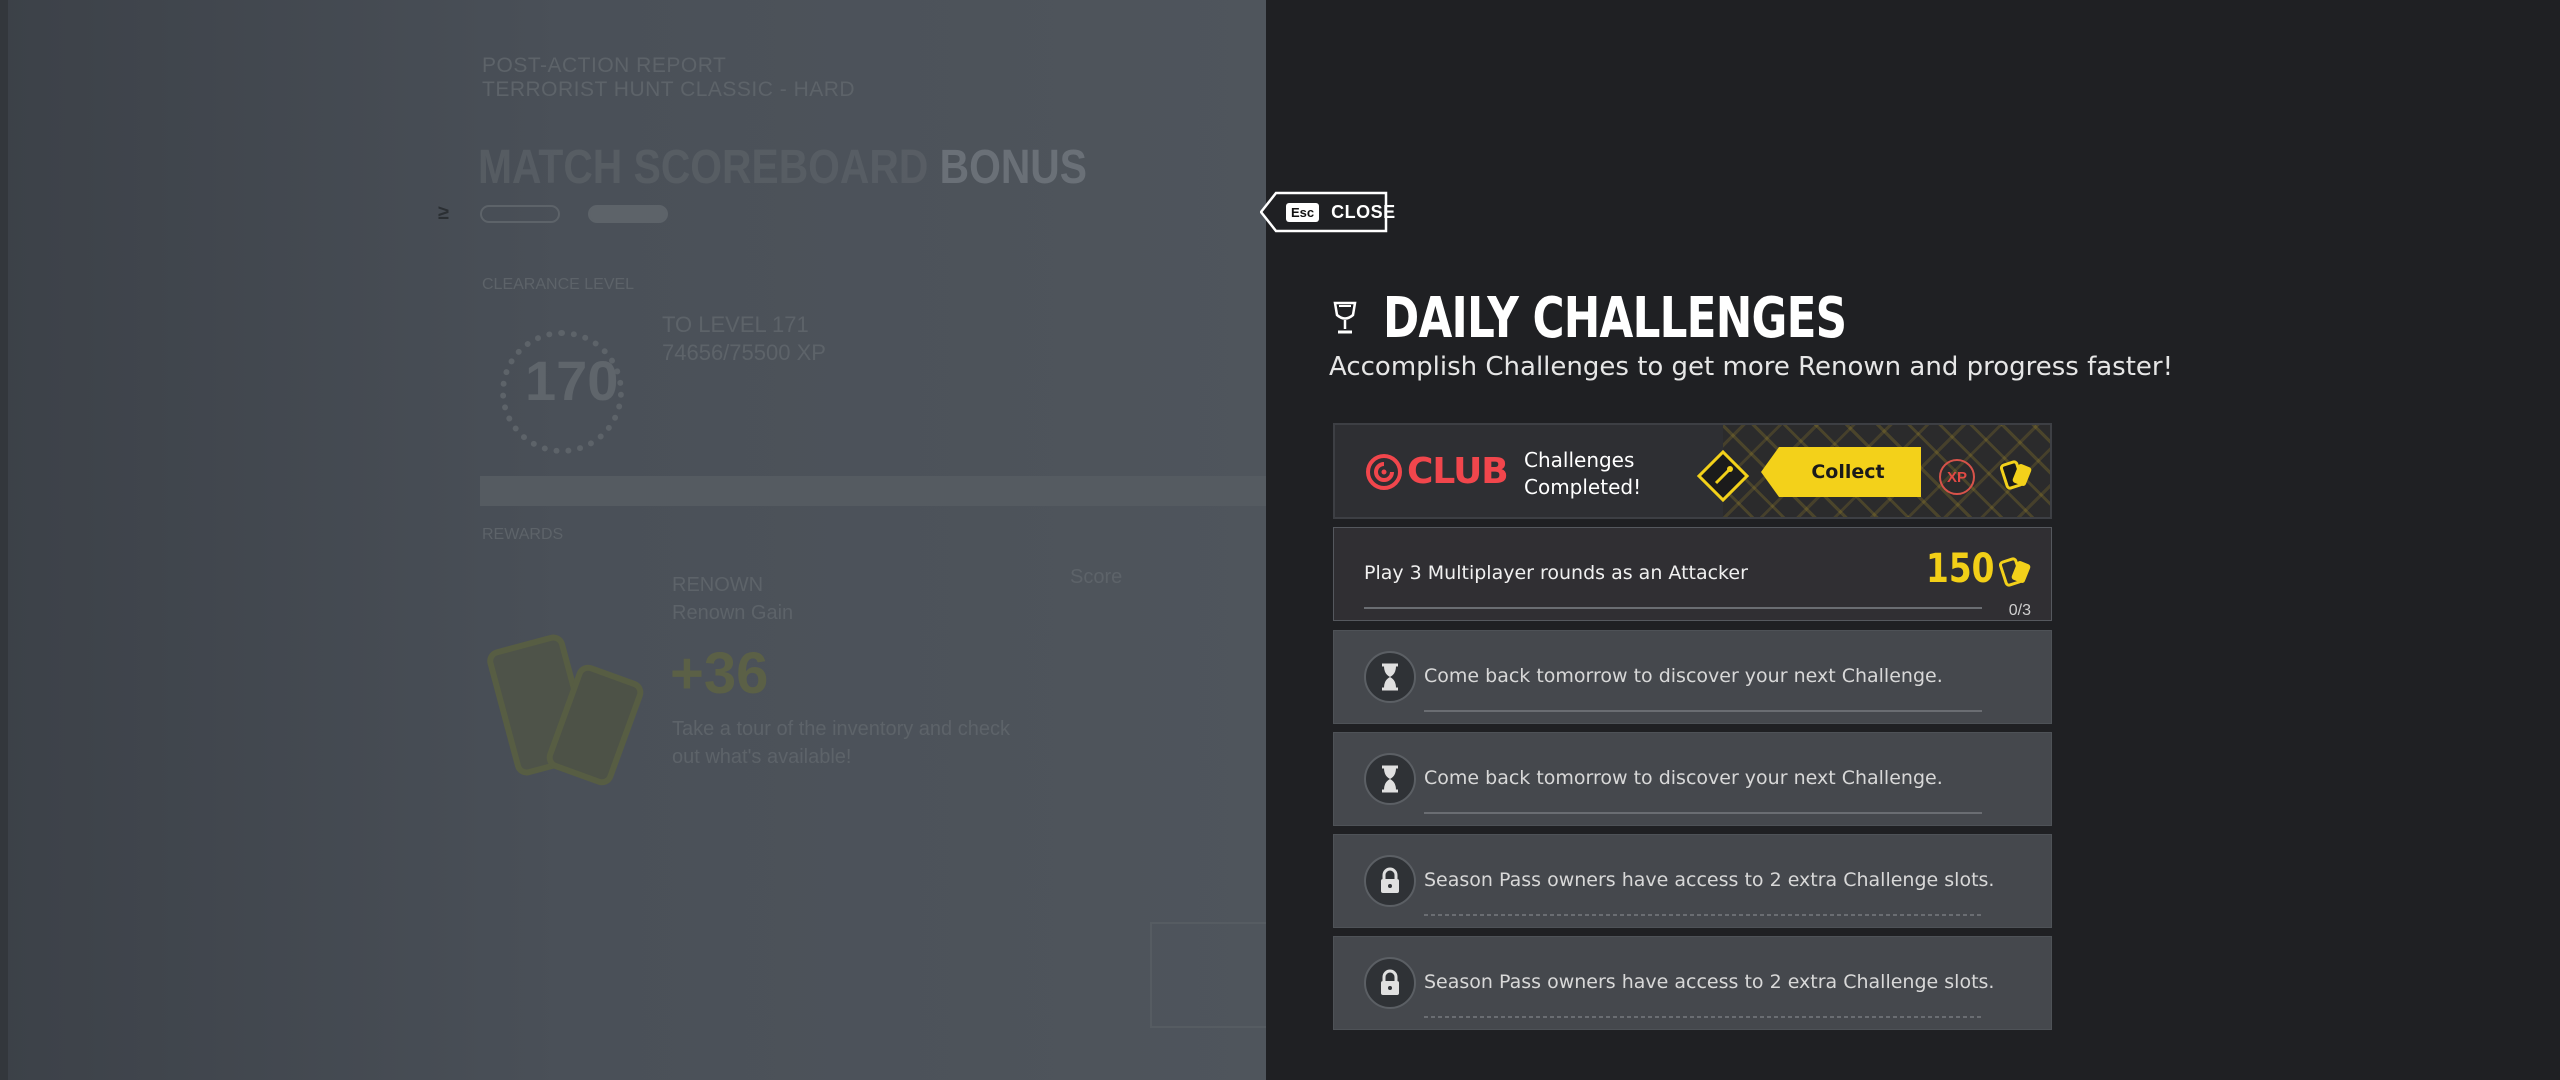 This screenshot has height=1080, width=2560. I want to click on club-diamond-icon, so click(1723, 476).